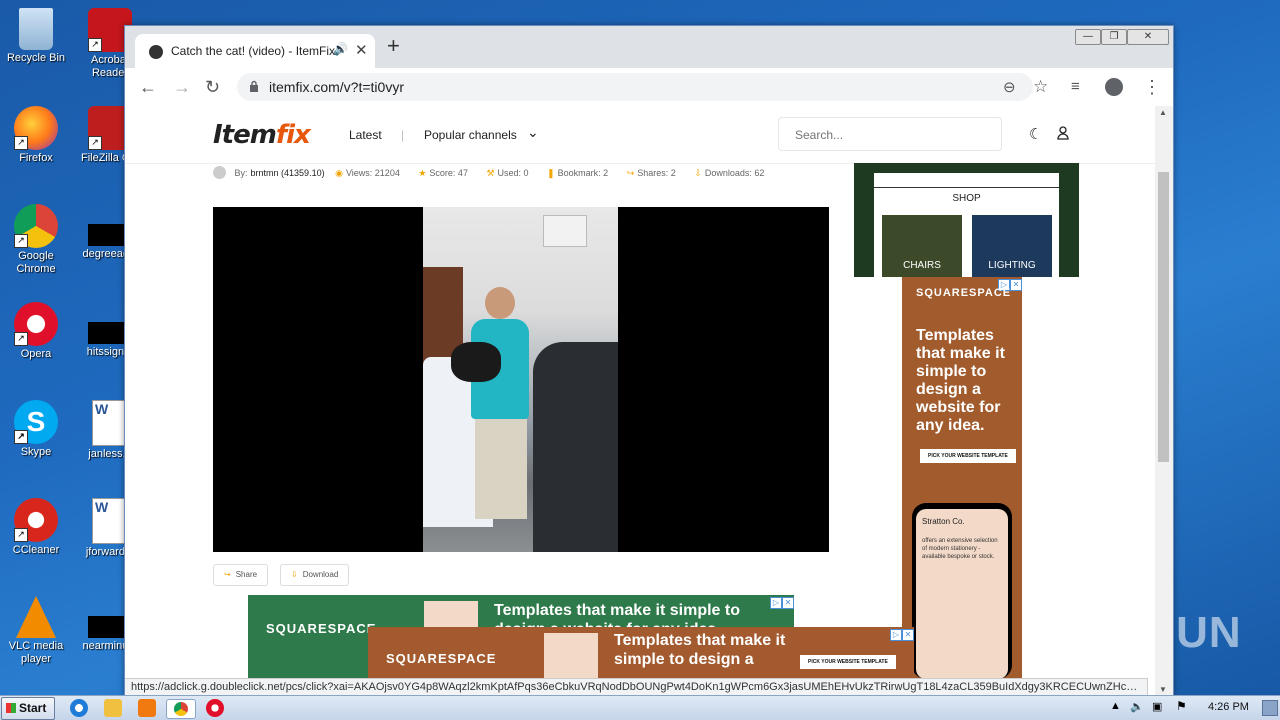  I want to click on shop-ad: SHOP CHAIRS LIGHTING, so click(966, 220).